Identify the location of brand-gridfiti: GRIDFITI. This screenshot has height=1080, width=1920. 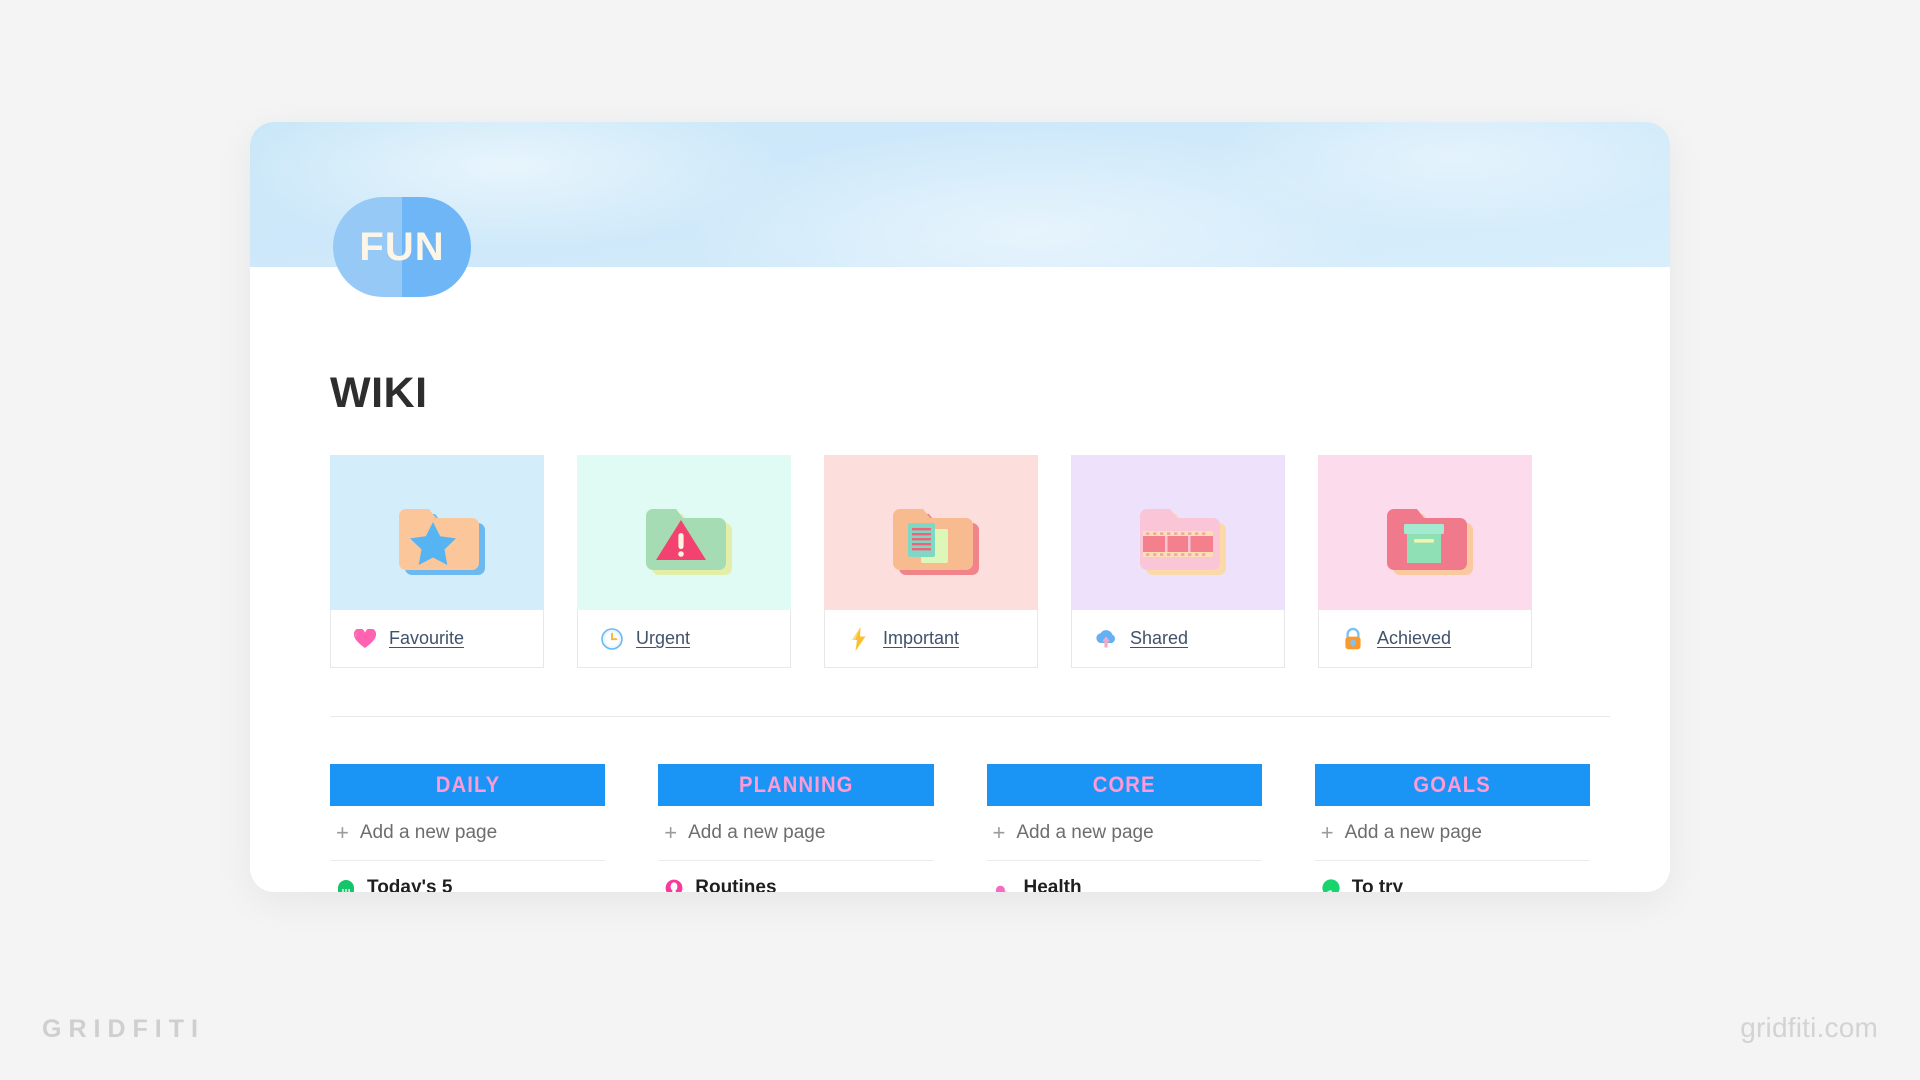
(123, 1029).